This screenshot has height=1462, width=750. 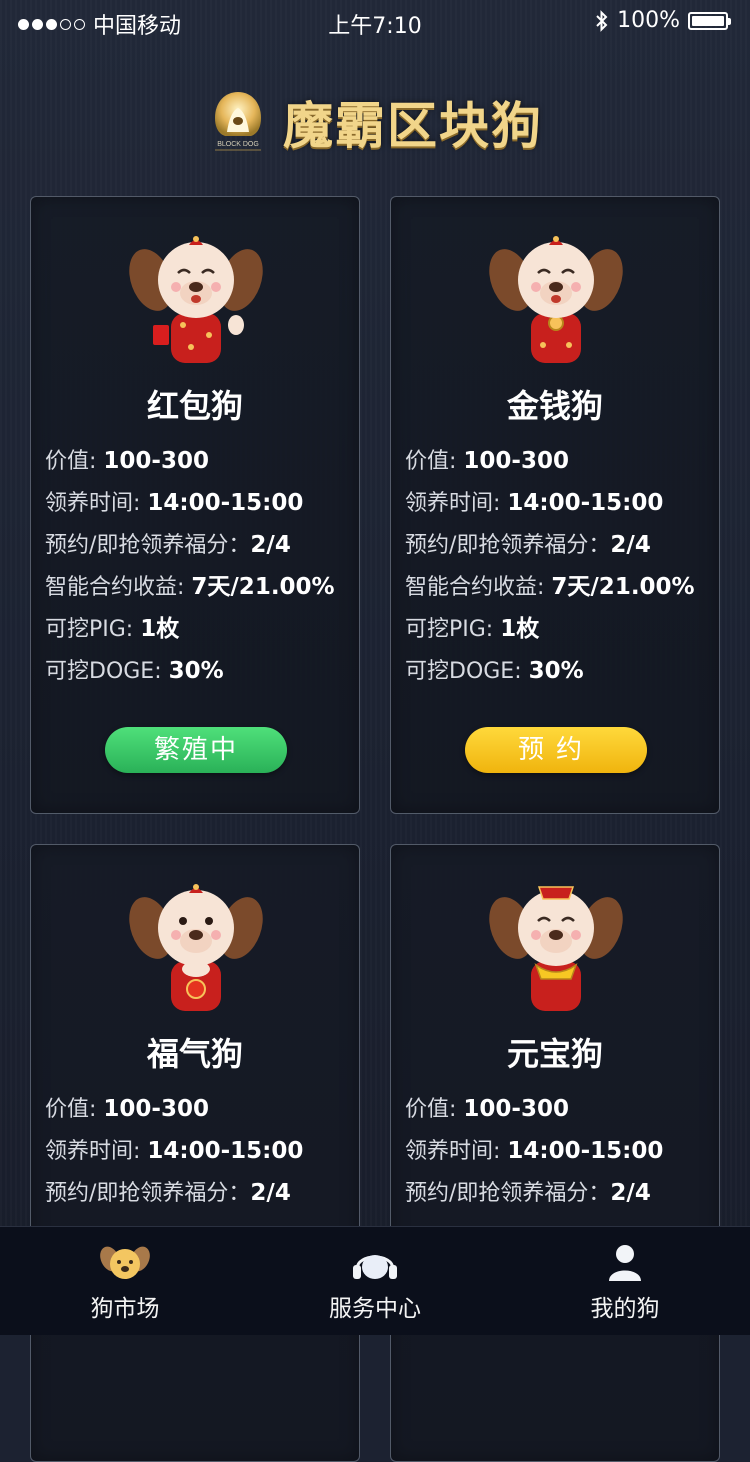 What do you see at coordinates (648, 20) in the screenshot?
I see `battery-percent: 100%` at bounding box center [648, 20].